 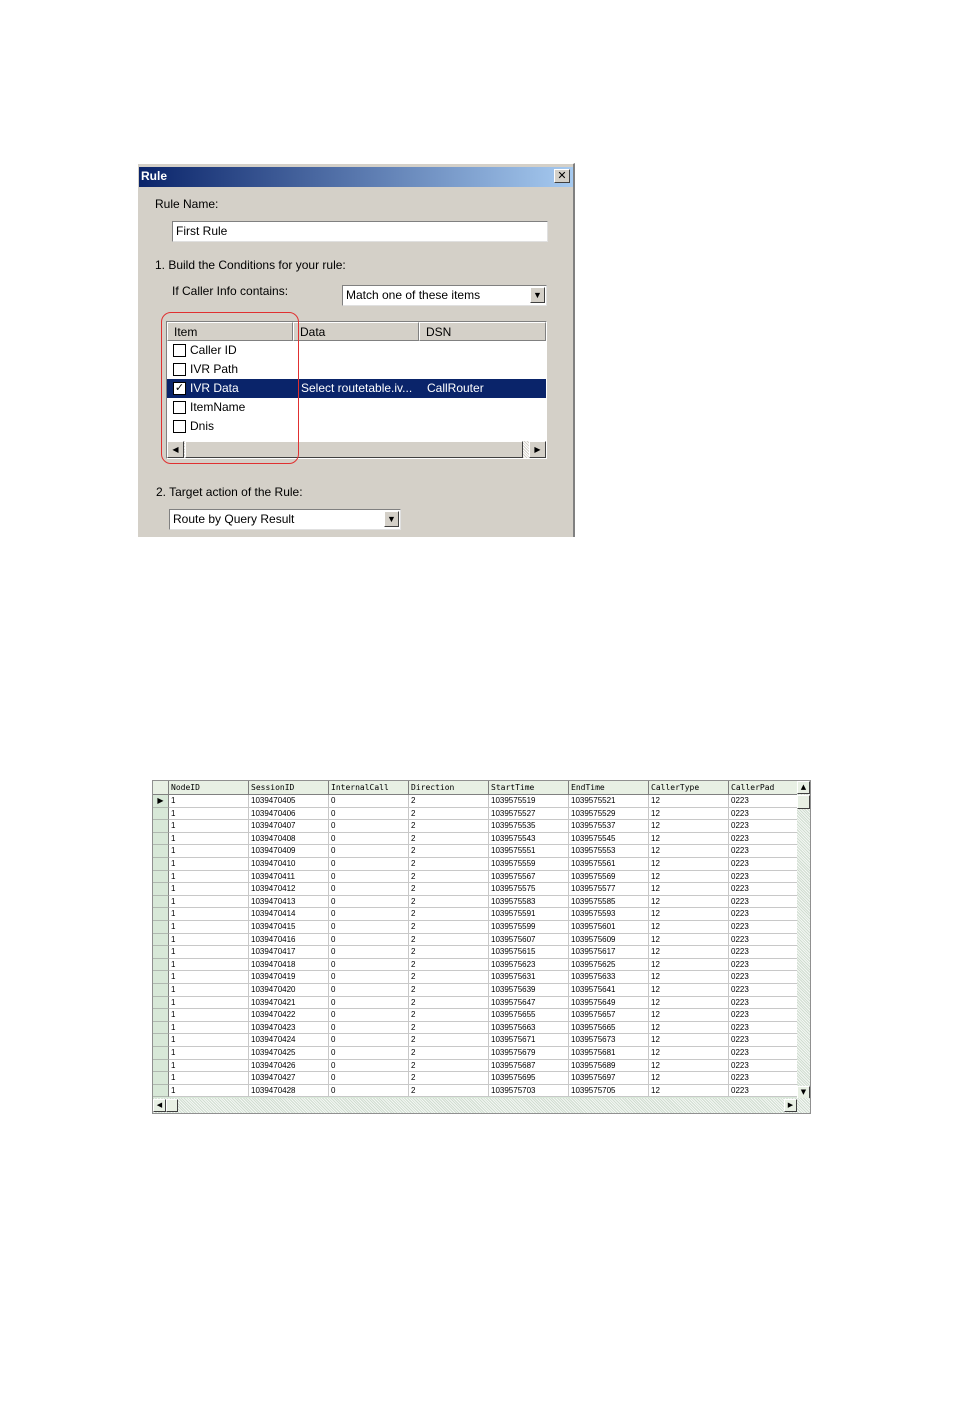 What do you see at coordinates (289, 1091) in the screenshot?
I see `table-cell: 1039470428` at bounding box center [289, 1091].